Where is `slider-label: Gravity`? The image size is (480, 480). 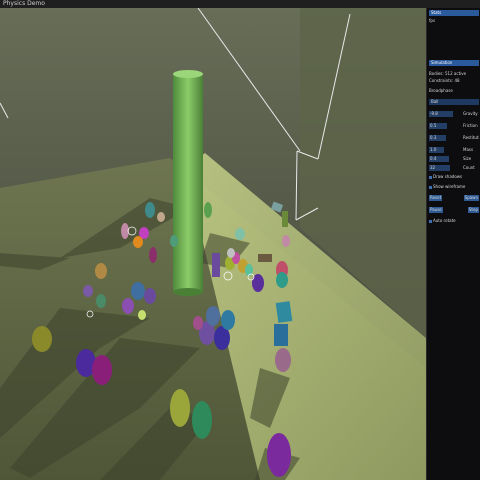
slider-label: Gravity is located at coordinates (470, 113).